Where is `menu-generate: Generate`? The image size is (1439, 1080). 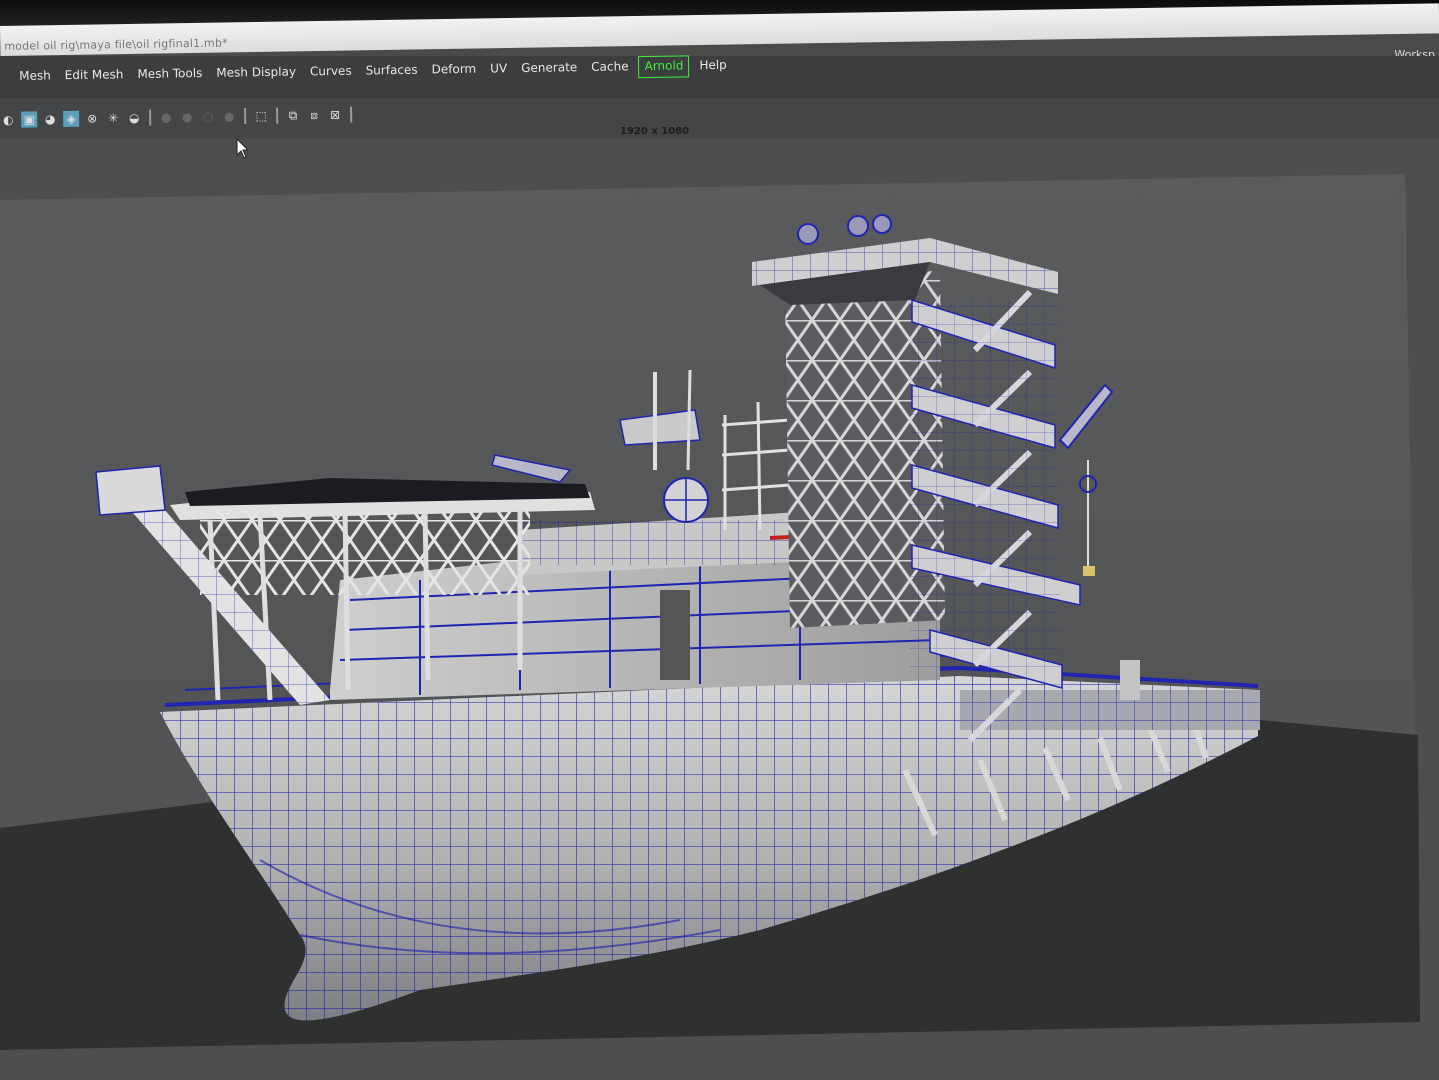
menu-generate: Generate is located at coordinates (549, 68).